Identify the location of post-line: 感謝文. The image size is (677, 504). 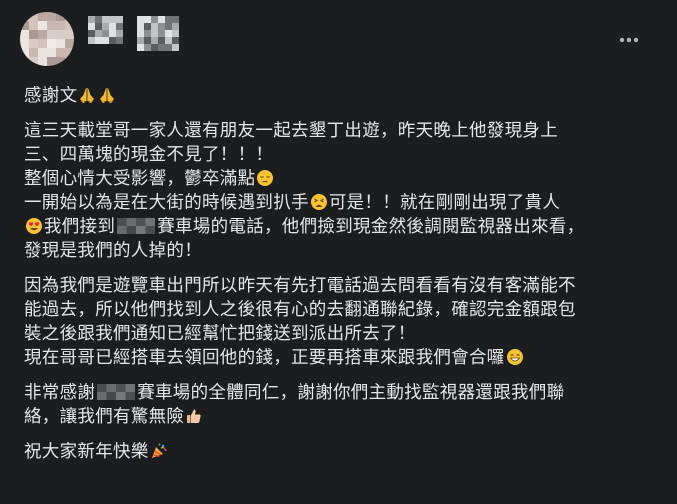
(339, 96).